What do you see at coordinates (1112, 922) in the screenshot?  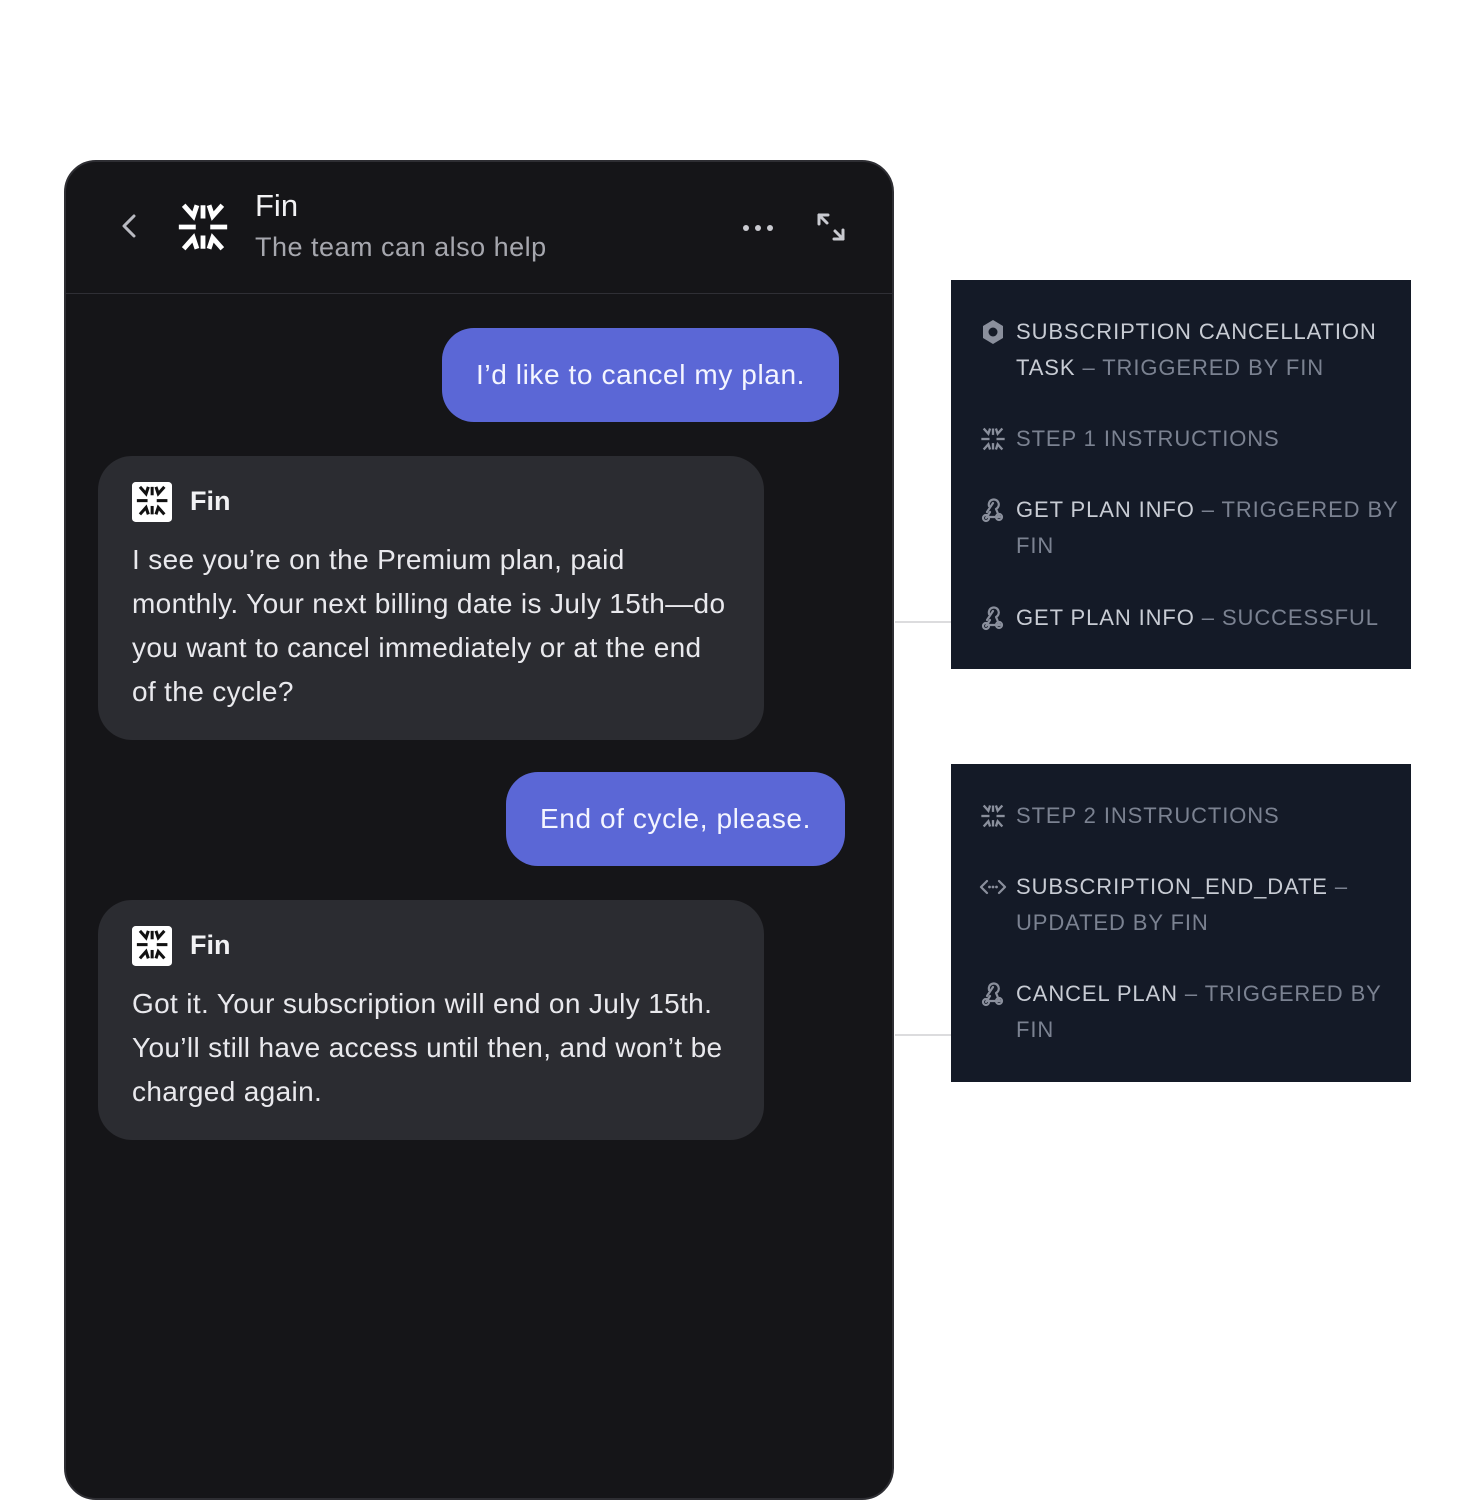 I see `item-secondary: Updated by Fin` at bounding box center [1112, 922].